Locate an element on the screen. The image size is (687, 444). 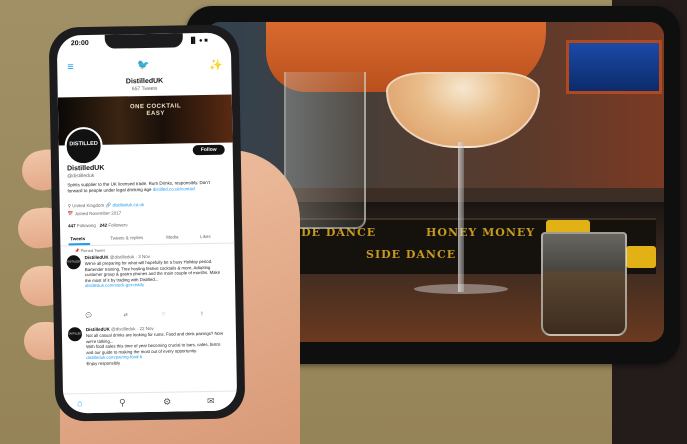
tab-tweets-replies: Tweets & replies is located at coordinates (126, 238).